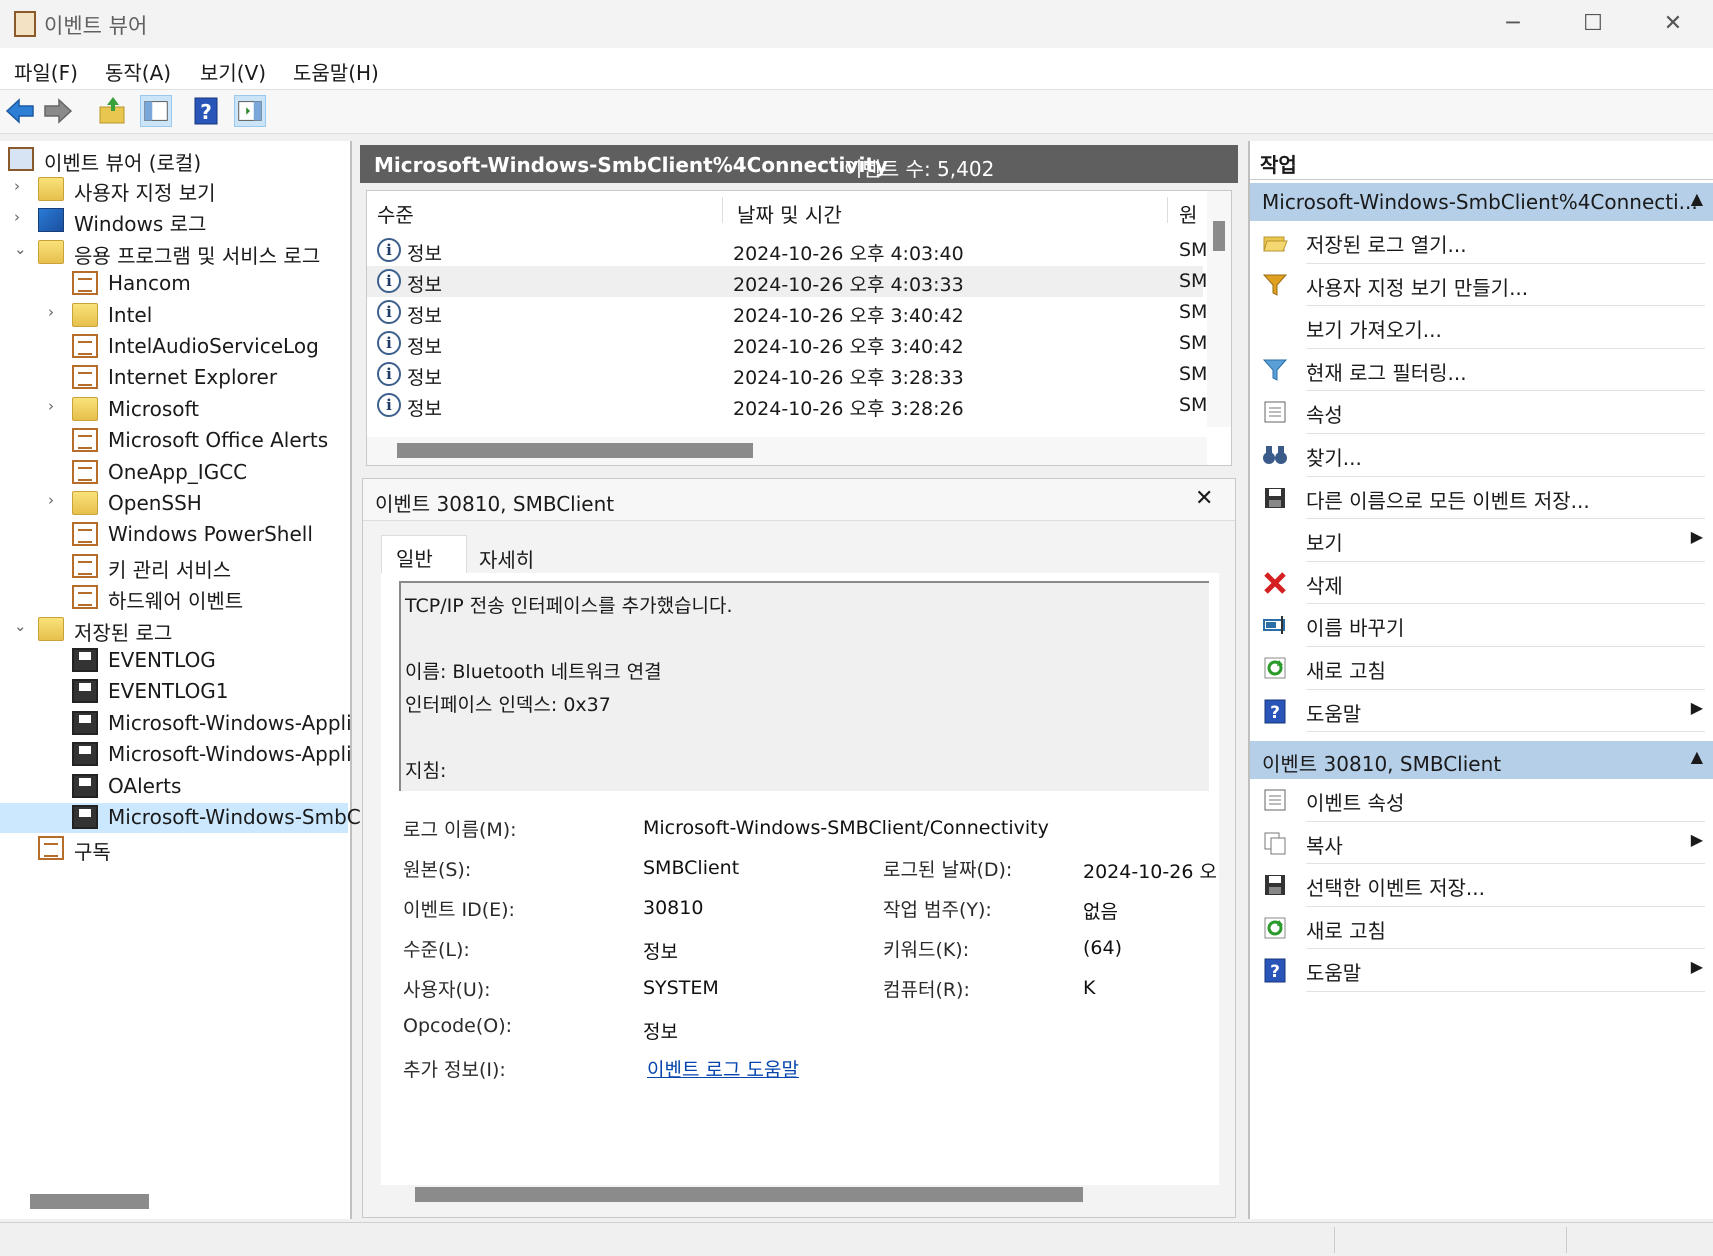 This screenshot has height=1256, width=1713. Describe the element at coordinates (174, 787) in the screenshot. I see `tree-item: OAlerts` at that location.